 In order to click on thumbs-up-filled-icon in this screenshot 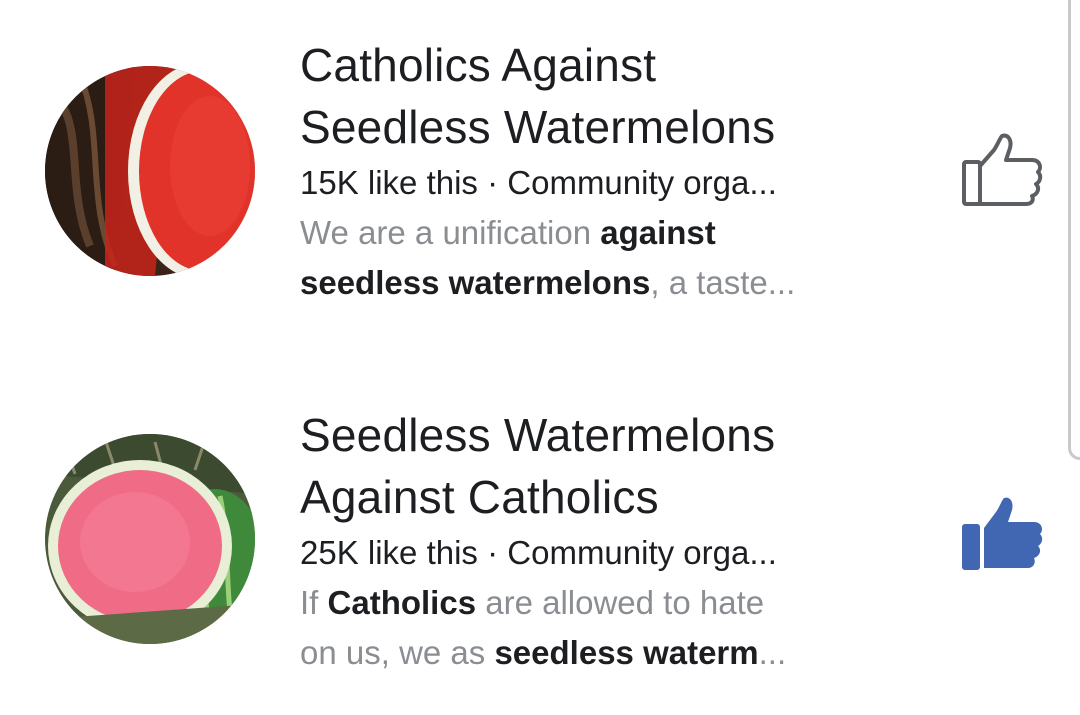, I will do `click(1000, 536)`.